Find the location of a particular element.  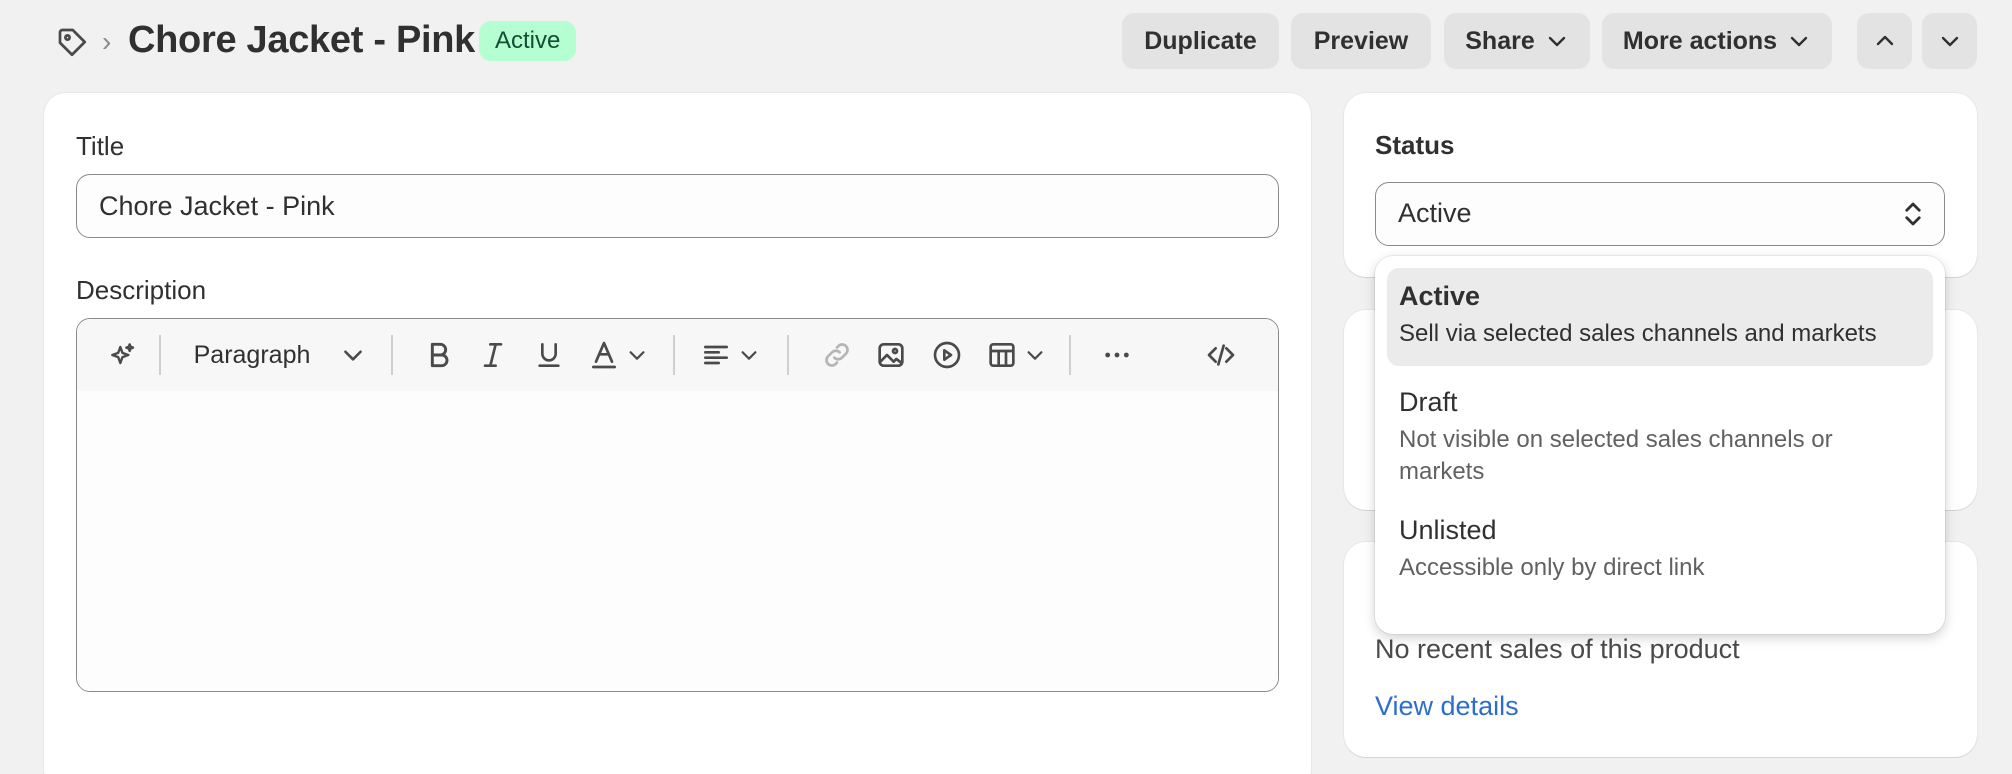

status-option-unlisted: Unlisted Accessible only by direct link is located at coordinates (1660, 550).